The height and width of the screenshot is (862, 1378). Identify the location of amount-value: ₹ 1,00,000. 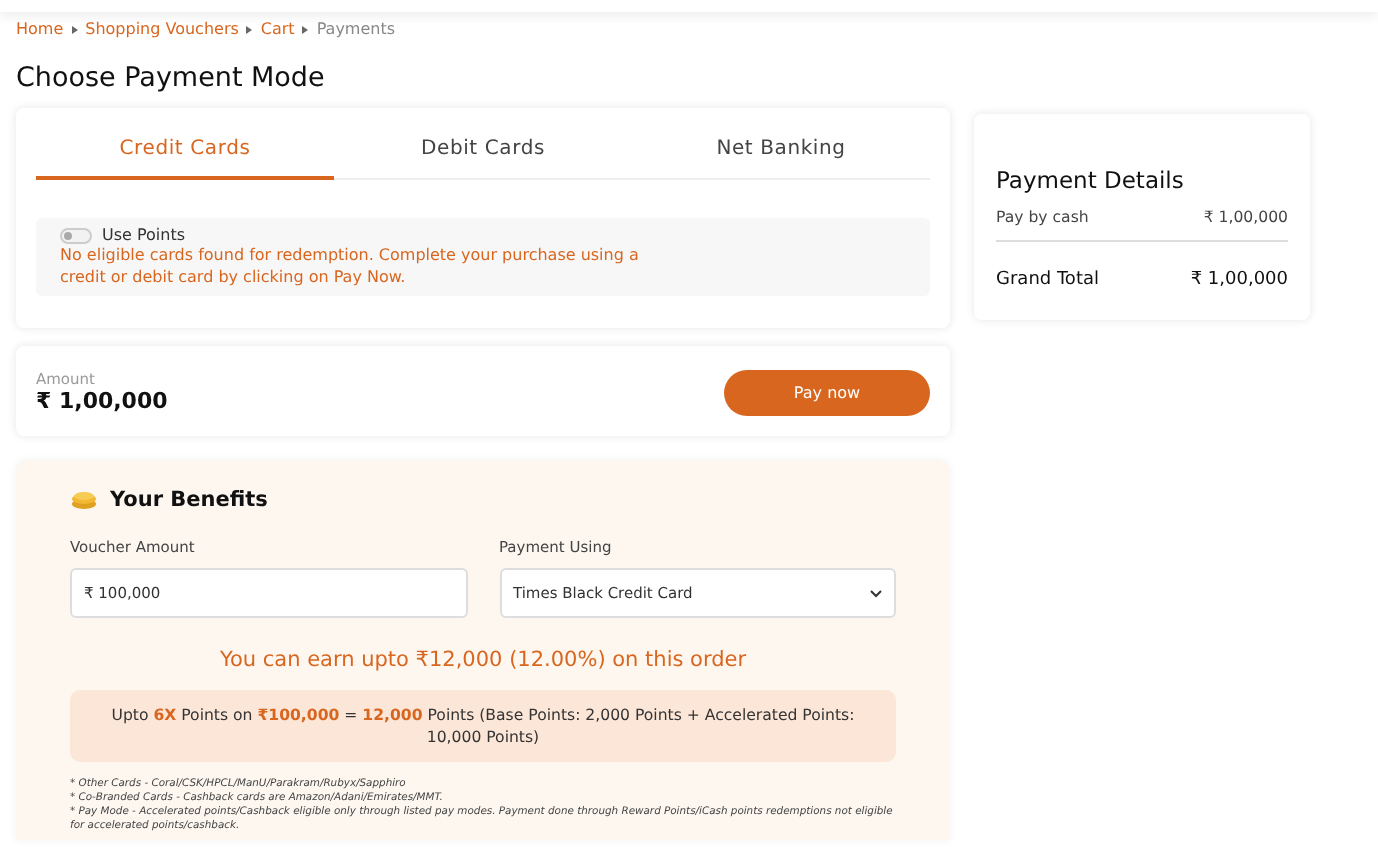
(102, 401).